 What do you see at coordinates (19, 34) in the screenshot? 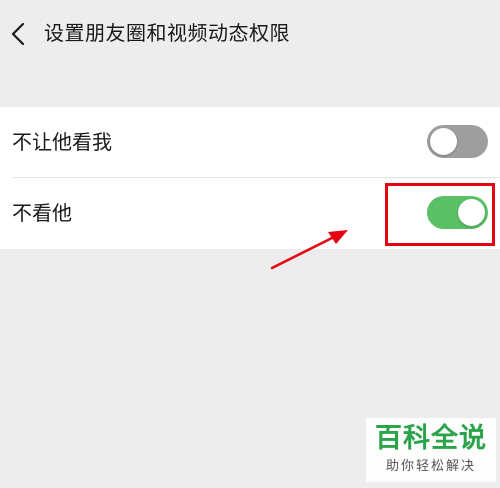
I see `chevron-left-icon` at bounding box center [19, 34].